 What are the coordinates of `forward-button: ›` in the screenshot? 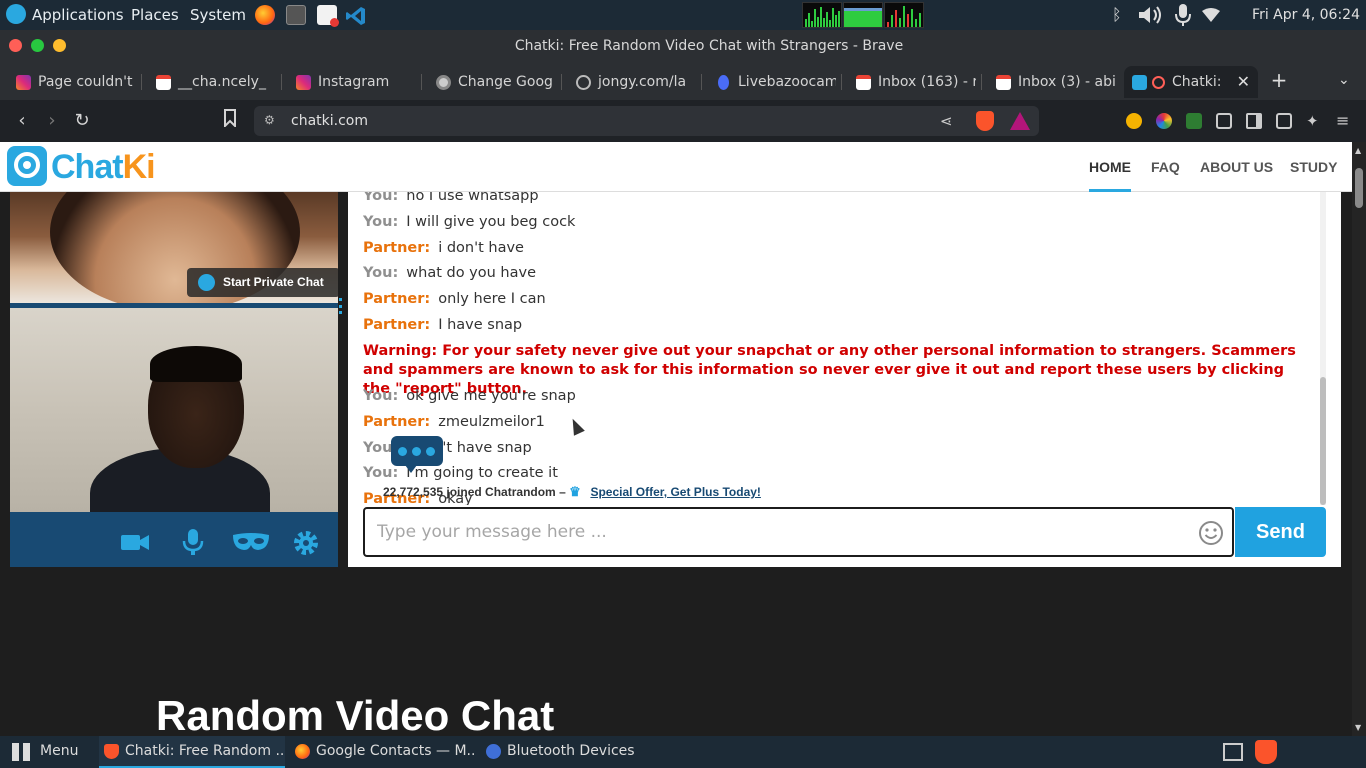 It's located at (52, 121).